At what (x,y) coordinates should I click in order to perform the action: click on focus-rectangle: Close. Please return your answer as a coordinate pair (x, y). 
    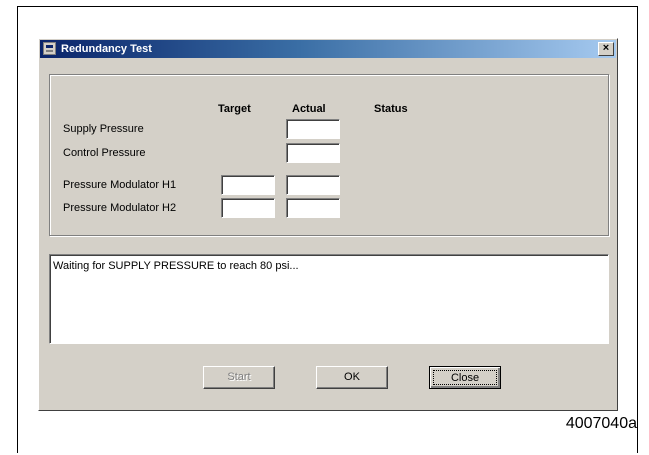
    Looking at the image, I should click on (465, 377).